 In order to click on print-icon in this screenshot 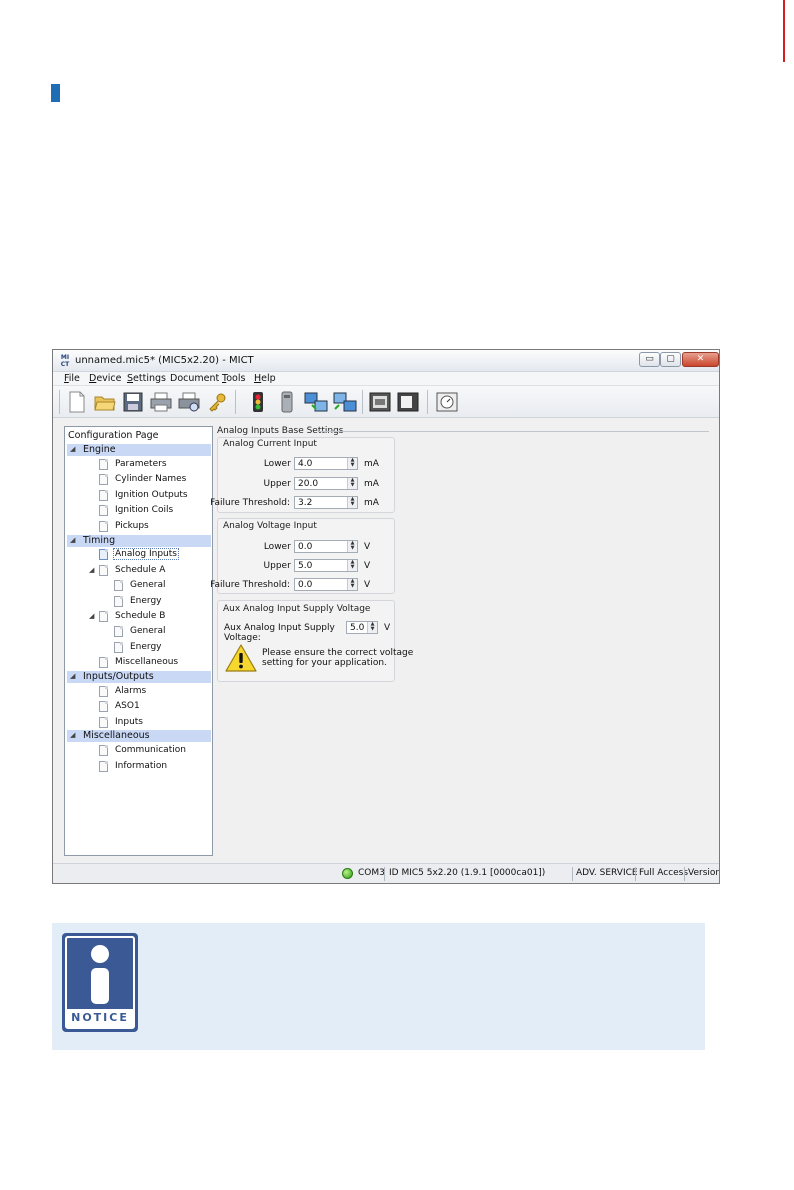, I will do `click(161, 402)`.